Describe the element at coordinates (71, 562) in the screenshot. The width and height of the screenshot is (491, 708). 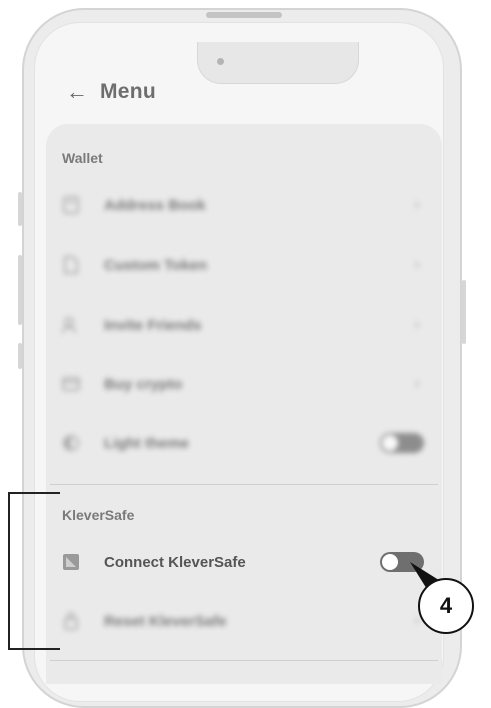
I see `kleversafe-icon` at that location.